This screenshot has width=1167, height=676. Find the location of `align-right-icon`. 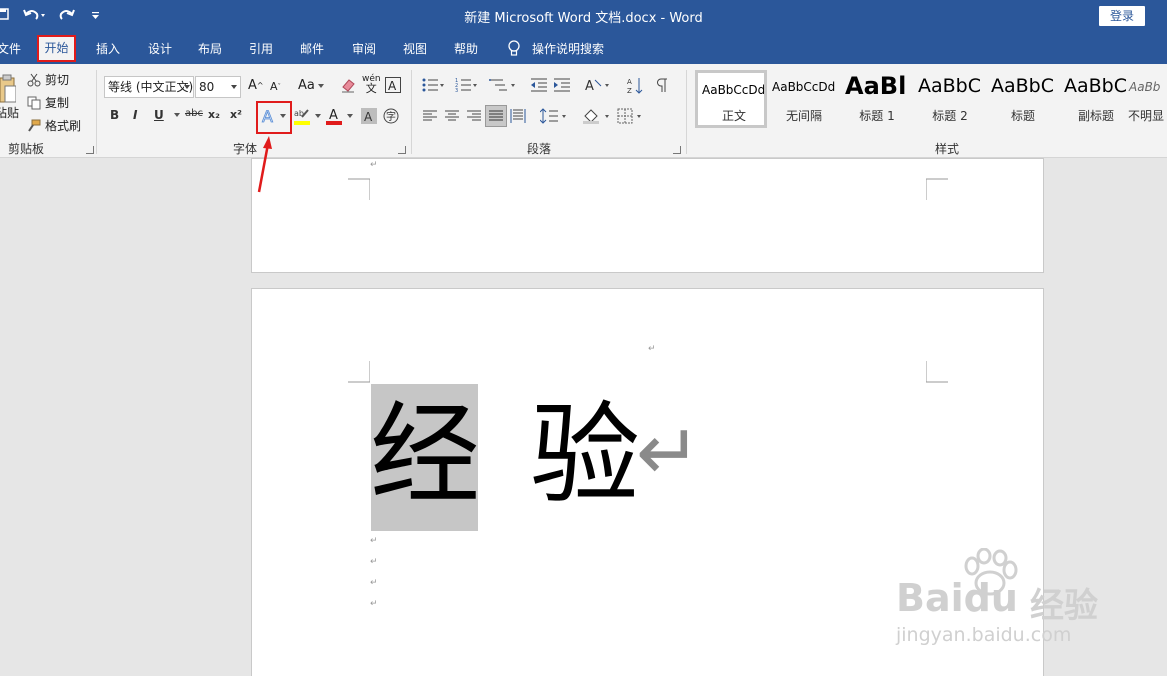

align-right-icon is located at coordinates (474, 116).